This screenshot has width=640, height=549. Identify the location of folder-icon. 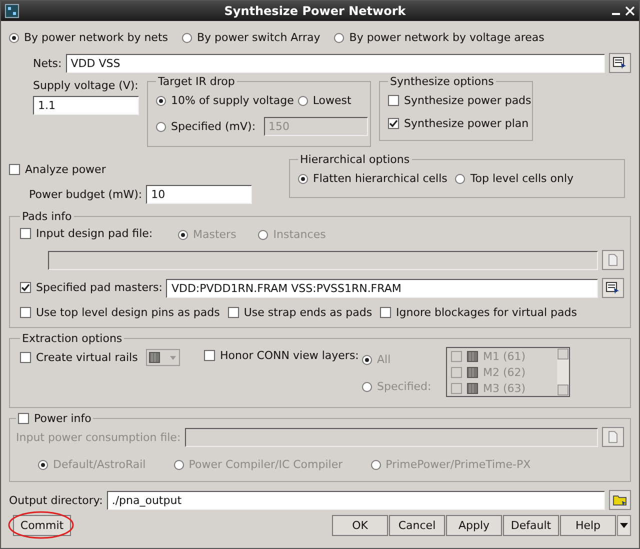
(620, 500).